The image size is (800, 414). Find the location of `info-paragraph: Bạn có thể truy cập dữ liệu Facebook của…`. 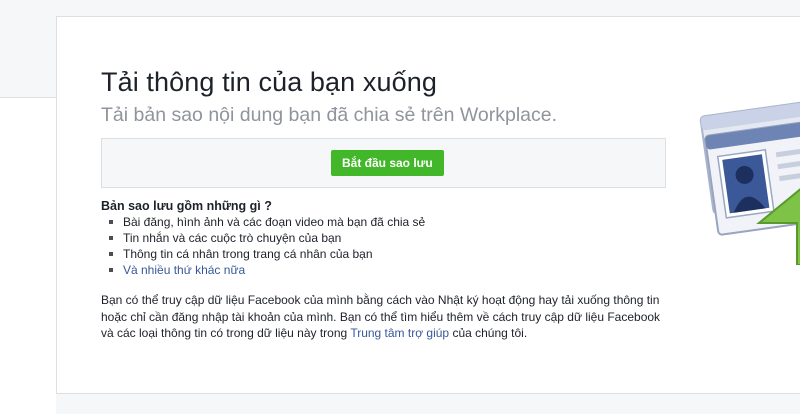

info-paragraph: Bạn có thể truy cập dữ liệu Facebook của… is located at coordinates (387, 317).